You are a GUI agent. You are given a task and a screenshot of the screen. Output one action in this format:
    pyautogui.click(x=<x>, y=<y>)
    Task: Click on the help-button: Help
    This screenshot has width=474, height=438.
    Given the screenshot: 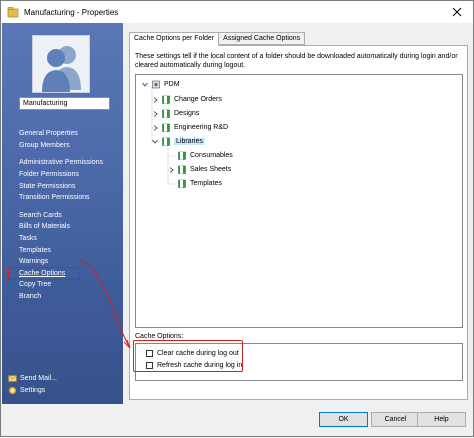 What is the action you would take?
    pyautogui.click(x=441, y=419)
    